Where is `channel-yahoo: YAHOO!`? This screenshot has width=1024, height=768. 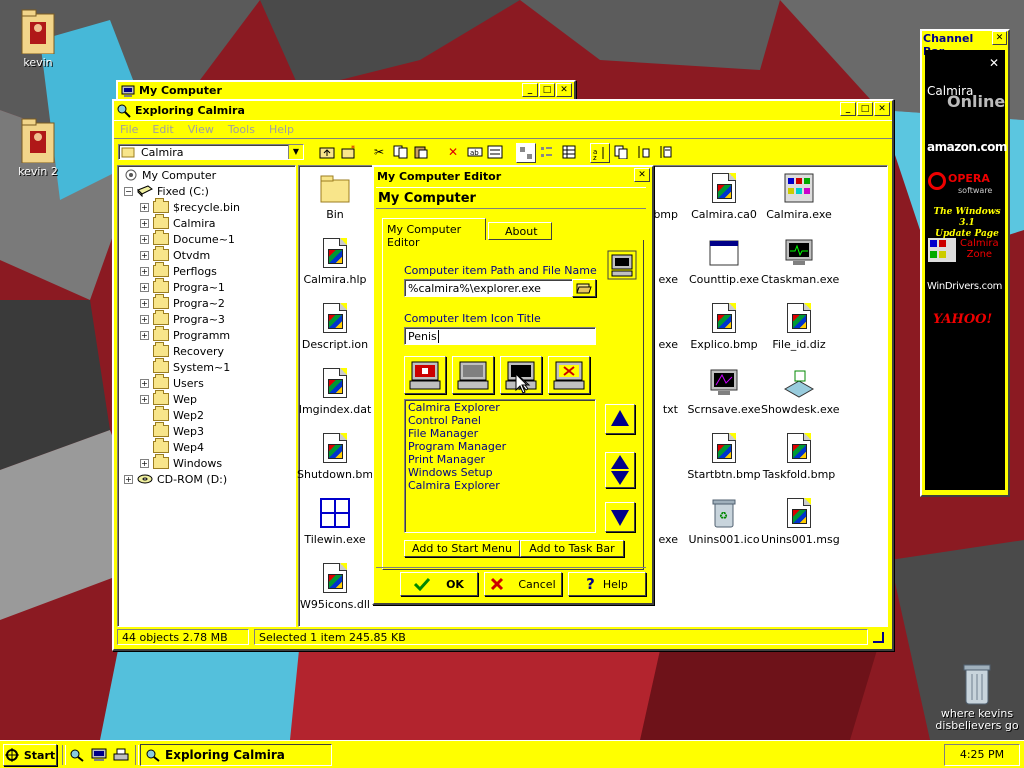 channel-yahoo: YAHOO! is located at coordinates (968, 319).